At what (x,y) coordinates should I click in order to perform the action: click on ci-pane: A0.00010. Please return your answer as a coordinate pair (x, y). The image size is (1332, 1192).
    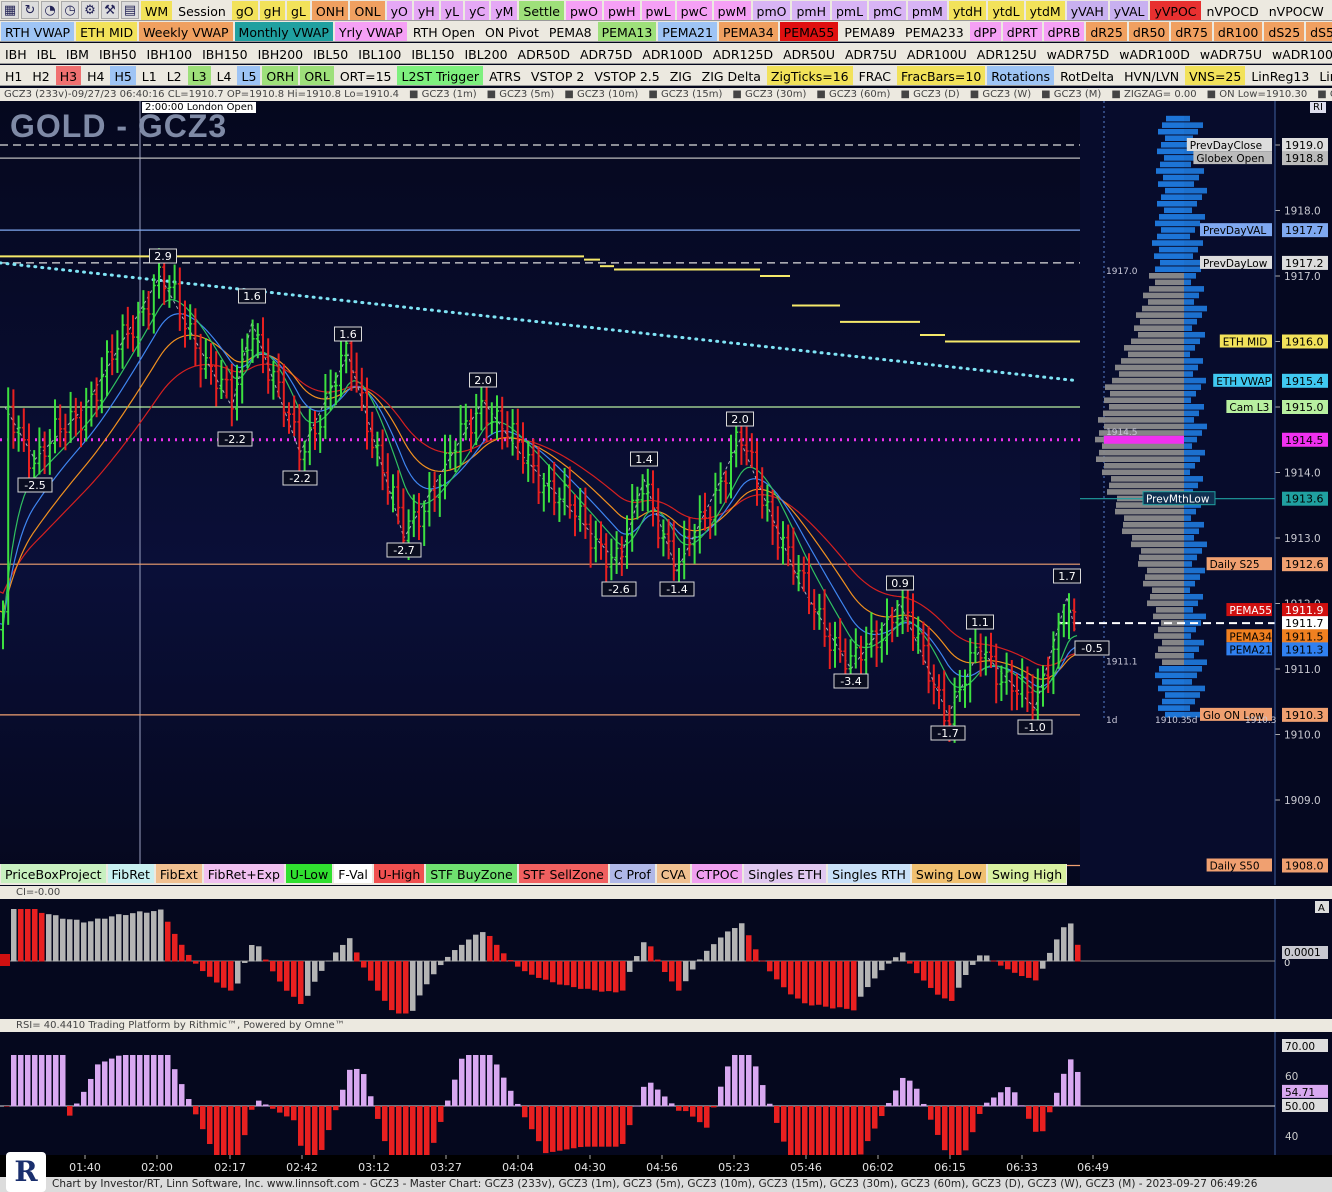
    Looking at the image, I should click on (666, 959).